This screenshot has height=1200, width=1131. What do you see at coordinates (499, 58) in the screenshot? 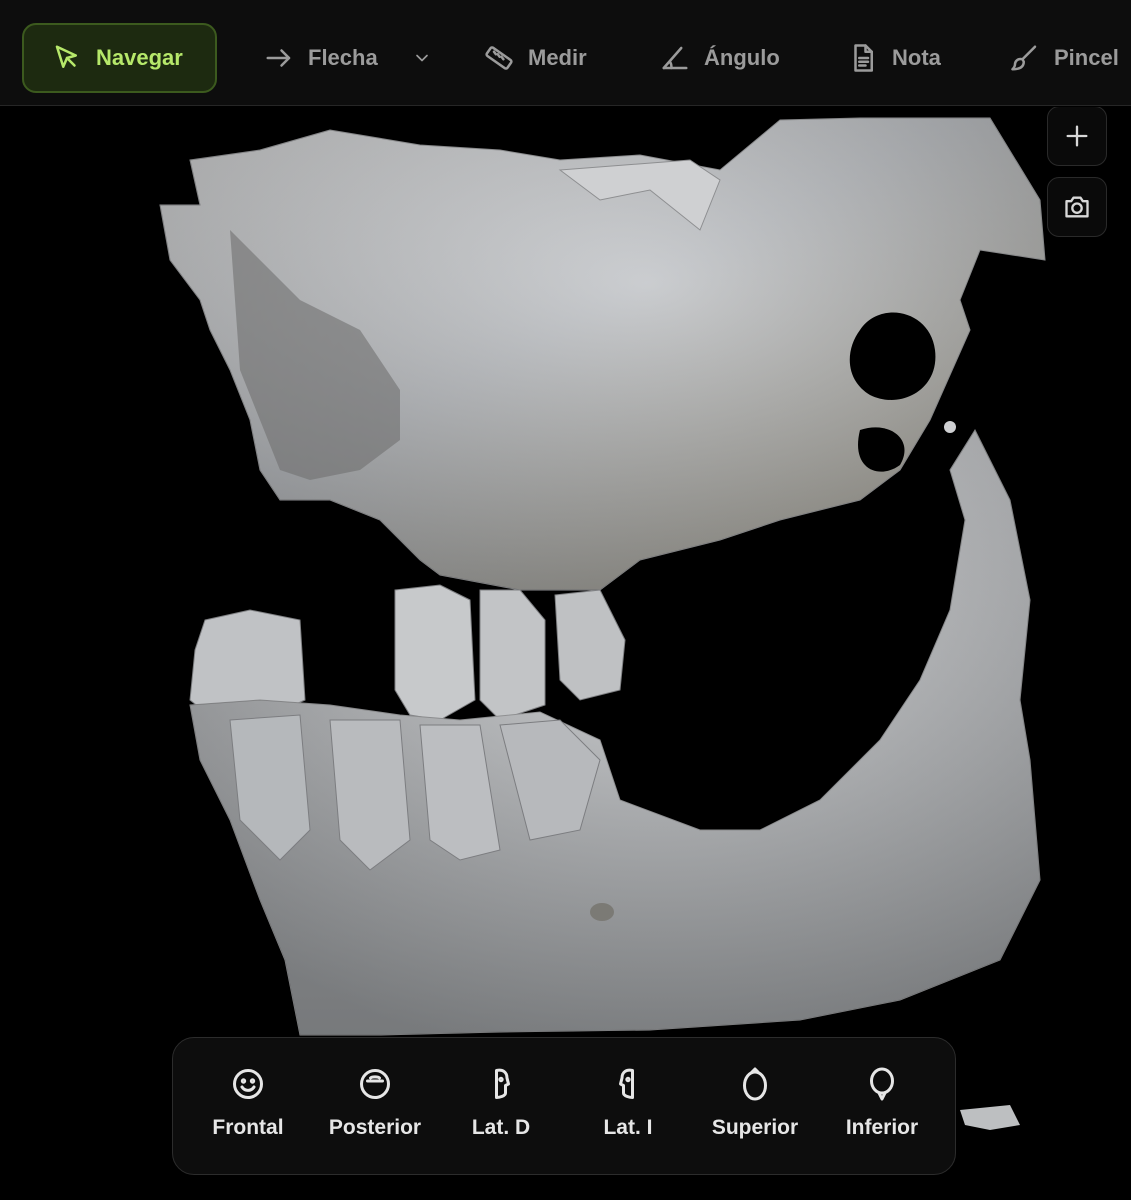
I see `ruler-icon` at bounding box center [499, 58].